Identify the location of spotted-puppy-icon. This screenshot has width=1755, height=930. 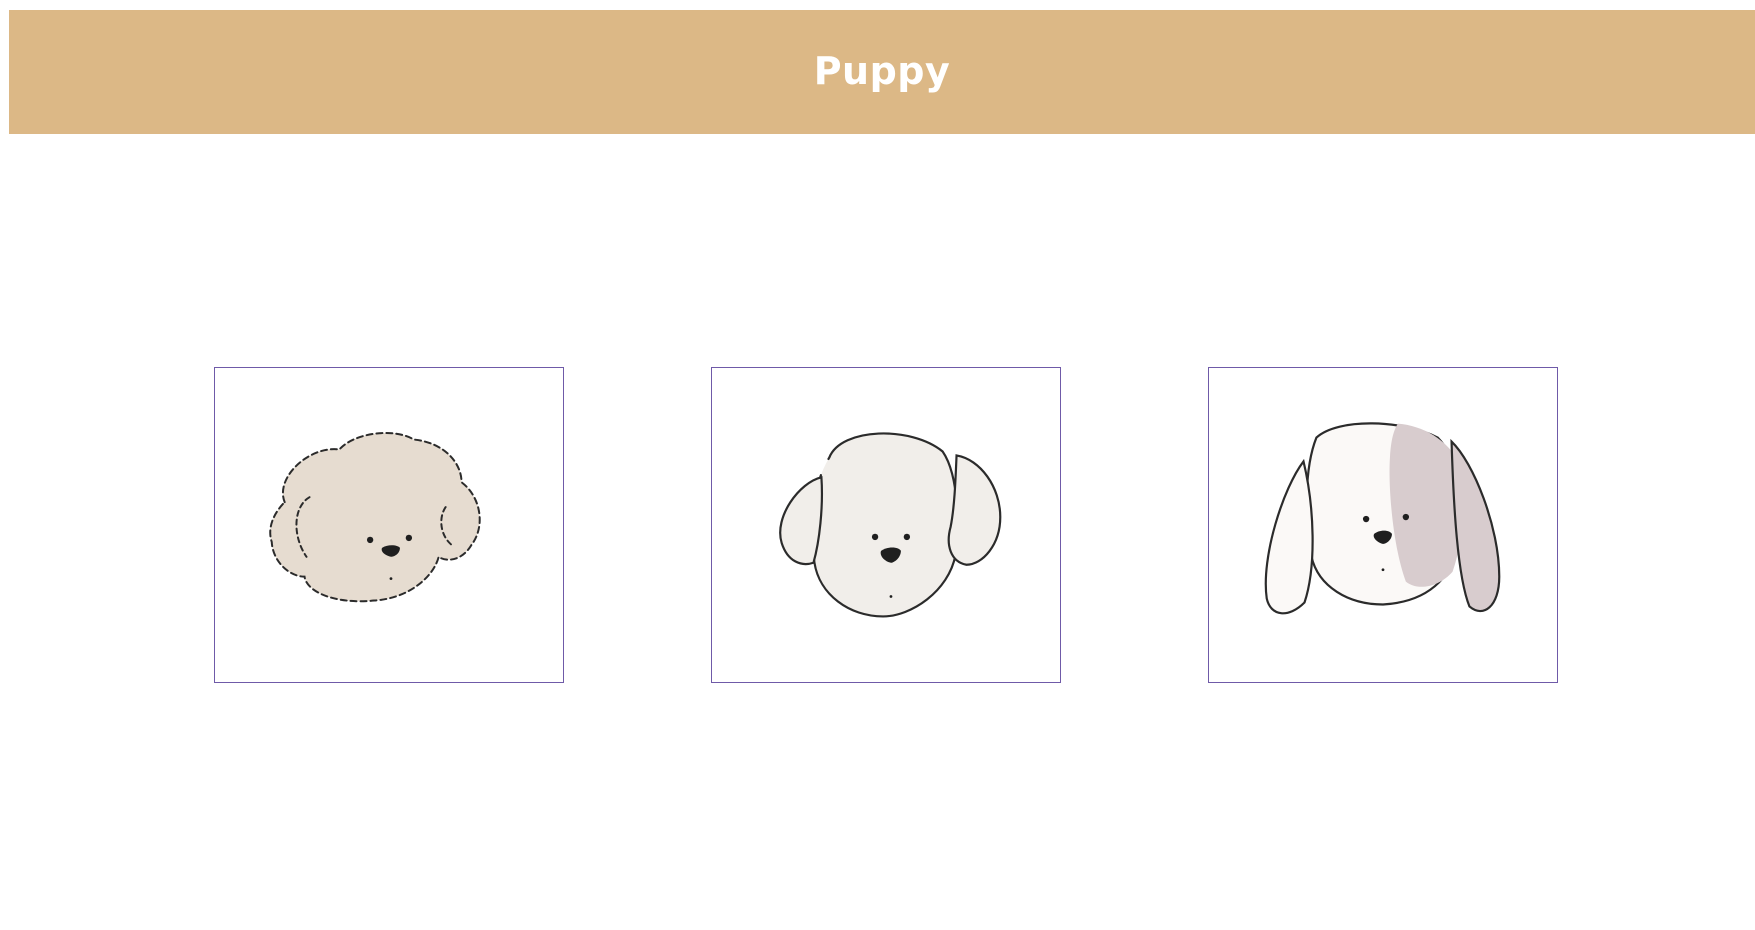
(1382, 518).